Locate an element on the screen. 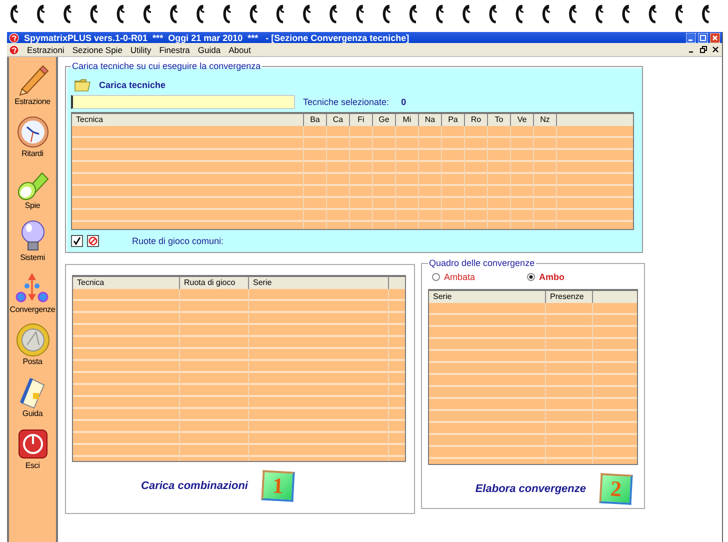  action-label: Elabora convergenze is located at coordinates (530, 488).